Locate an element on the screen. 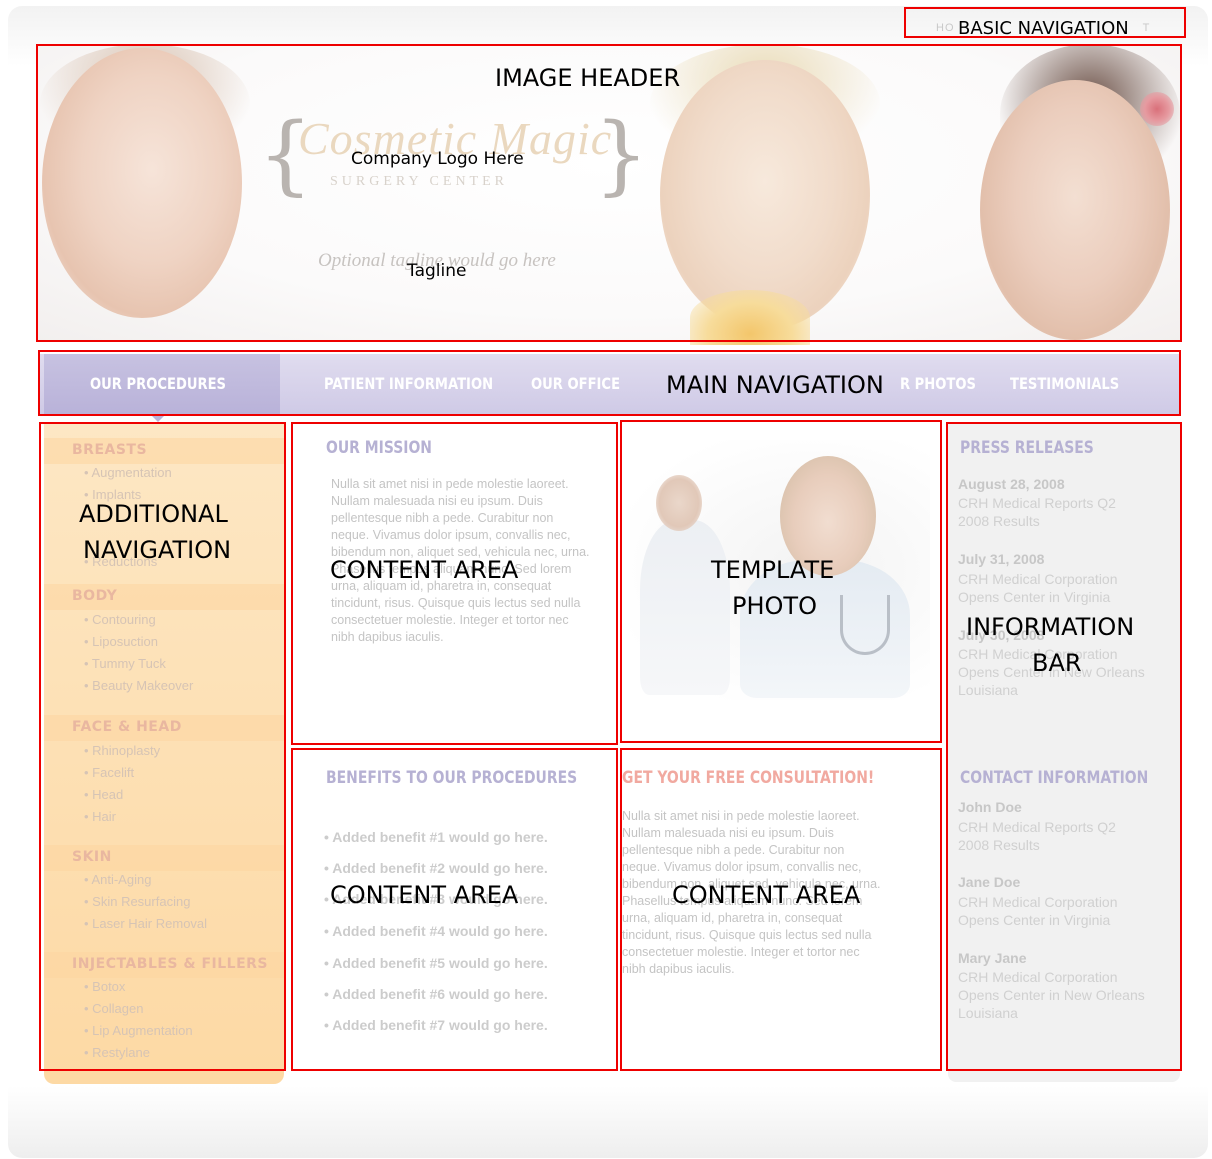 The image size is (1212, 1159). image-header-label: IMAGE HEADER is located at coordinates (588, 78).